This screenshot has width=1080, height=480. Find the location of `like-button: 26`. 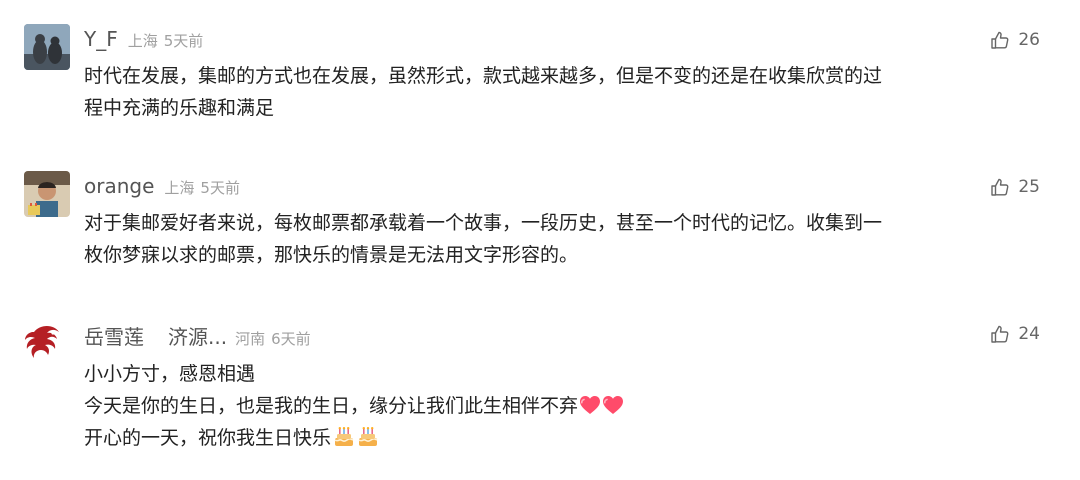

like-button: 26 is located at coordinates (1015, 40).